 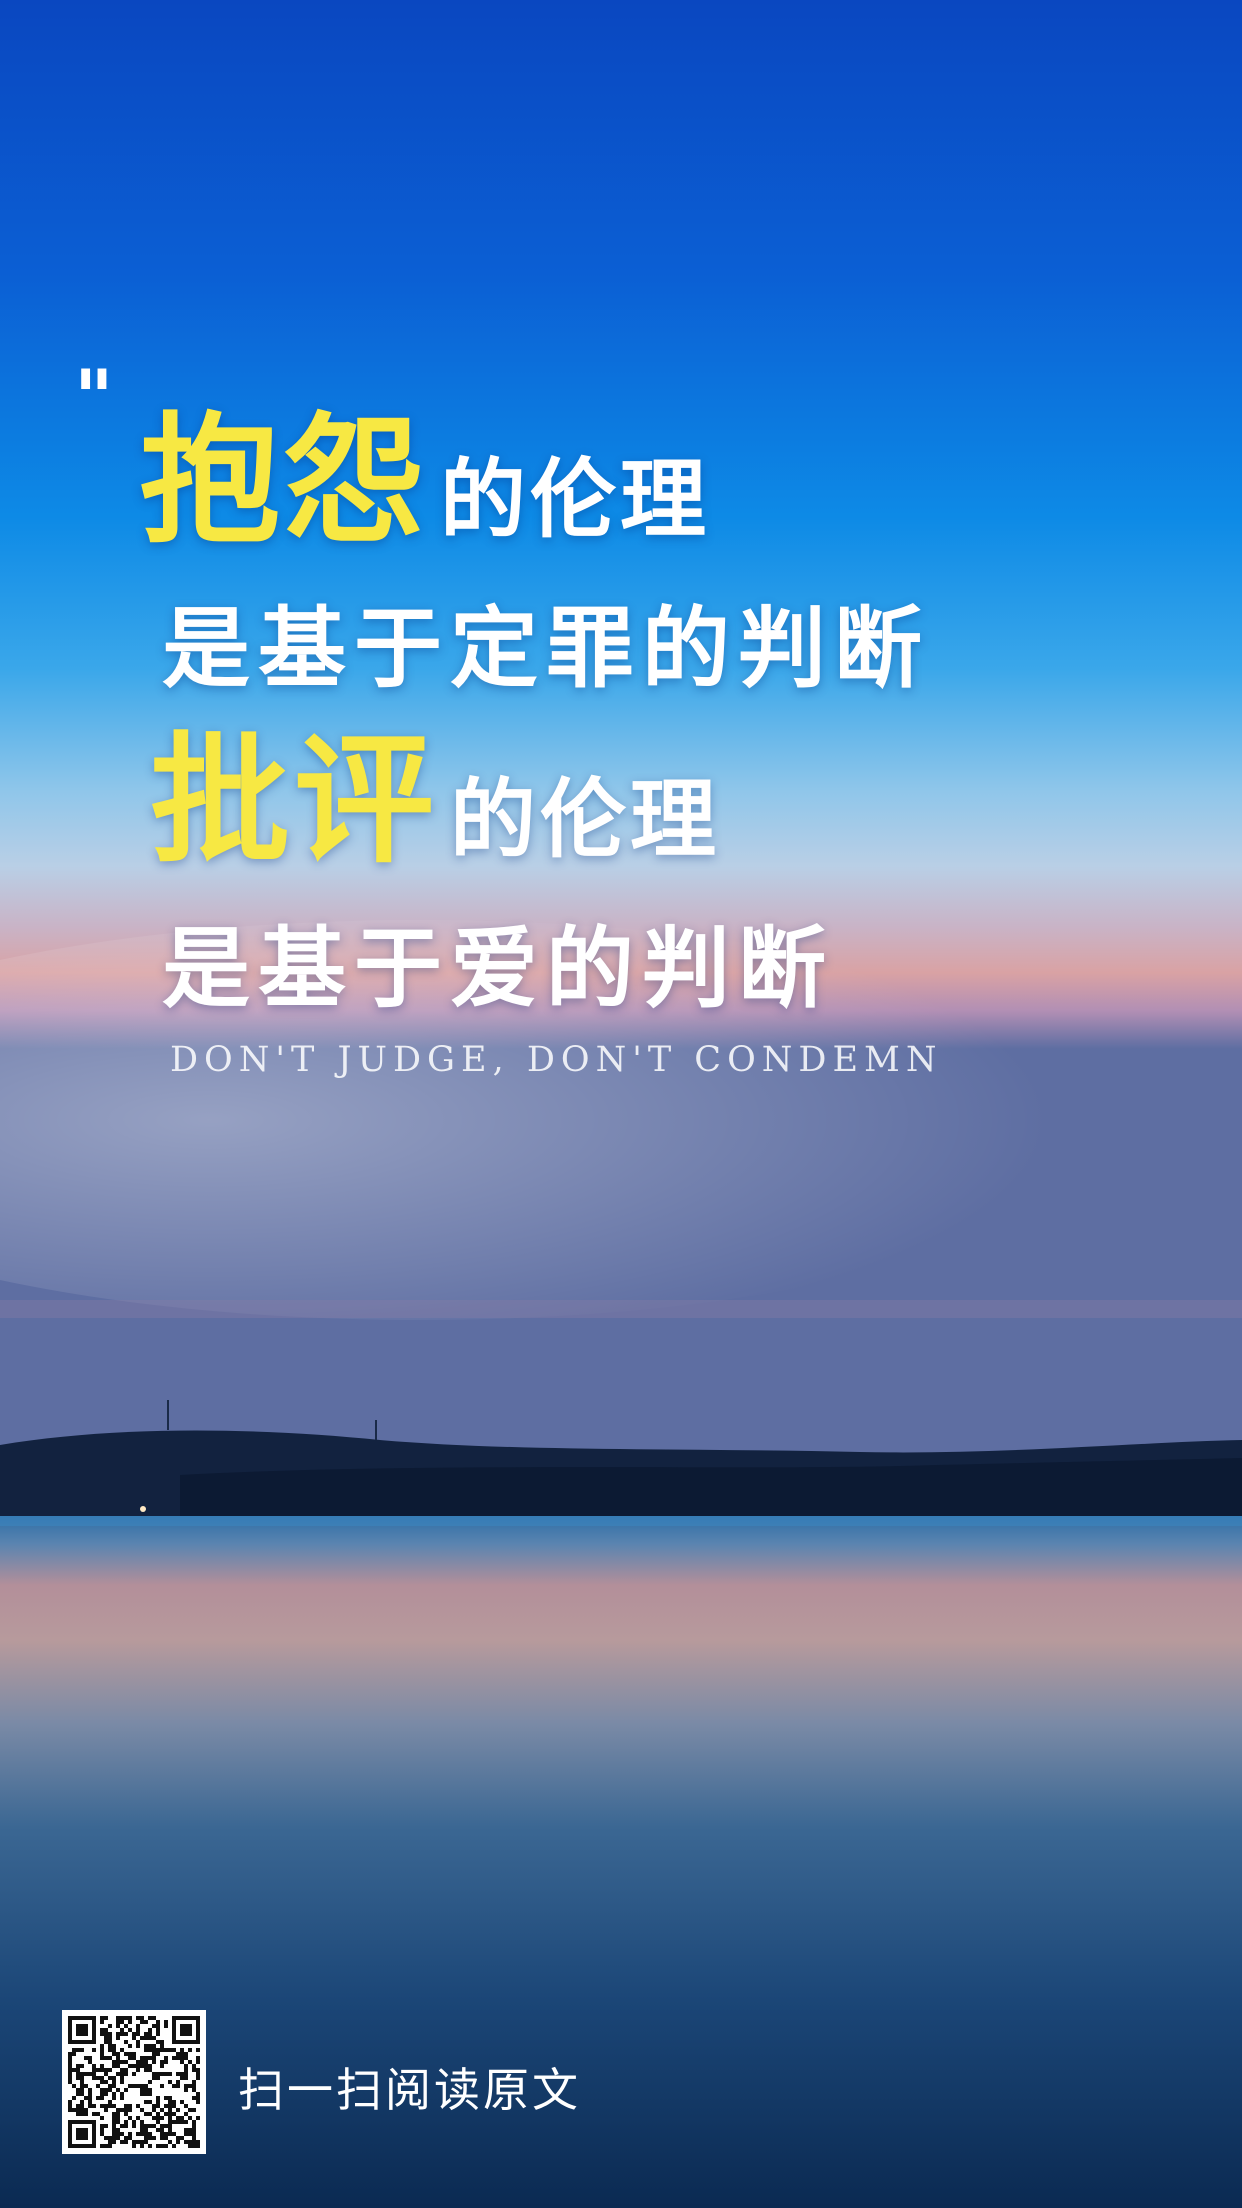 I want to click on headline-line-2: 是基于定罪的判断, so click(x=546, y=648).